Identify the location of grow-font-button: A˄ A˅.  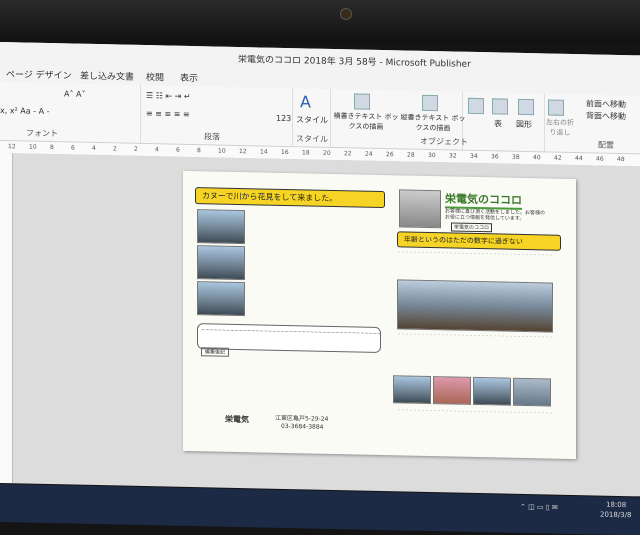
(75, 93).